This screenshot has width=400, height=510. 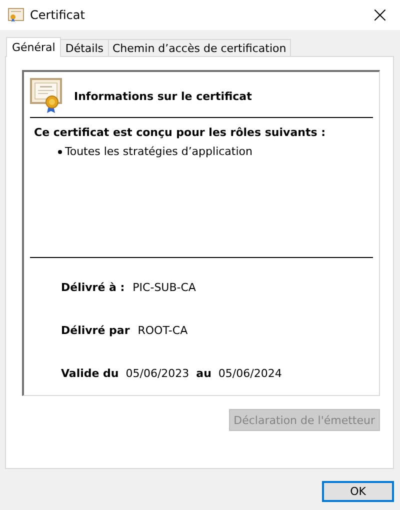 I want to click on tab: Général, so click(x=34, y=47).